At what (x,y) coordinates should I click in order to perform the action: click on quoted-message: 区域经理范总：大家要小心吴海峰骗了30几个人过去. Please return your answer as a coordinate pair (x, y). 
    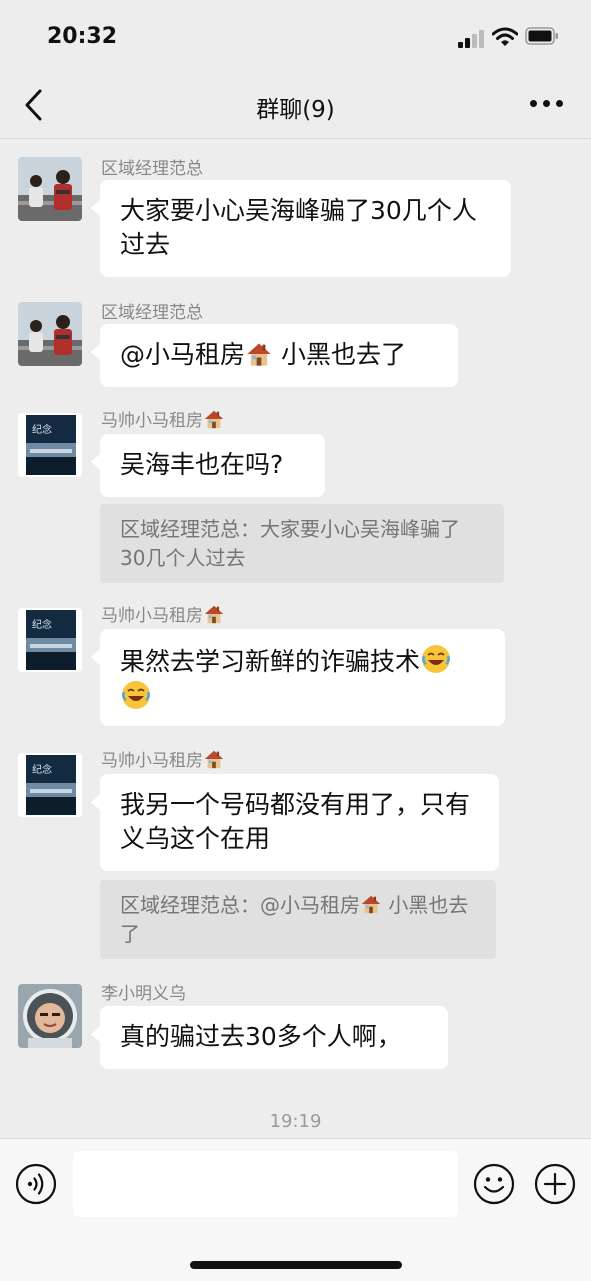
    Looking at the image, I should click on (302, 543).